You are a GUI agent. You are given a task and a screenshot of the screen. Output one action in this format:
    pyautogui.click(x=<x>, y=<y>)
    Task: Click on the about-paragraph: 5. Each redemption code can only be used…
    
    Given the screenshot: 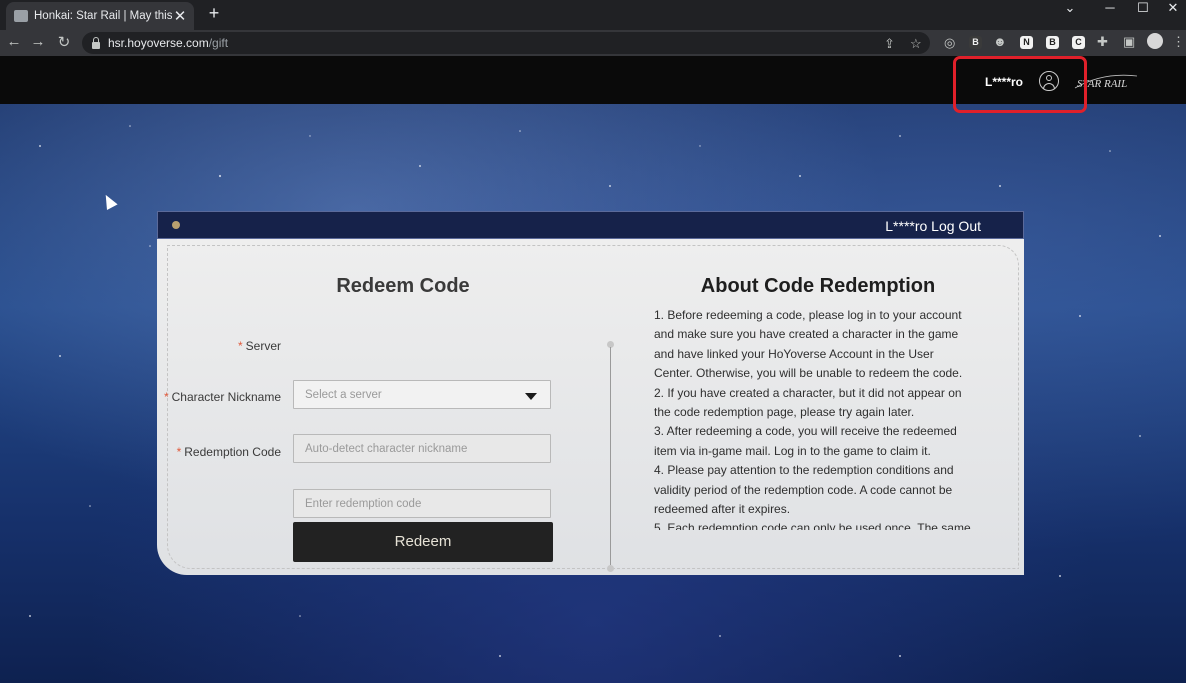 What is the action you would take?
    pyautogui.click(x=812, y=525)
    